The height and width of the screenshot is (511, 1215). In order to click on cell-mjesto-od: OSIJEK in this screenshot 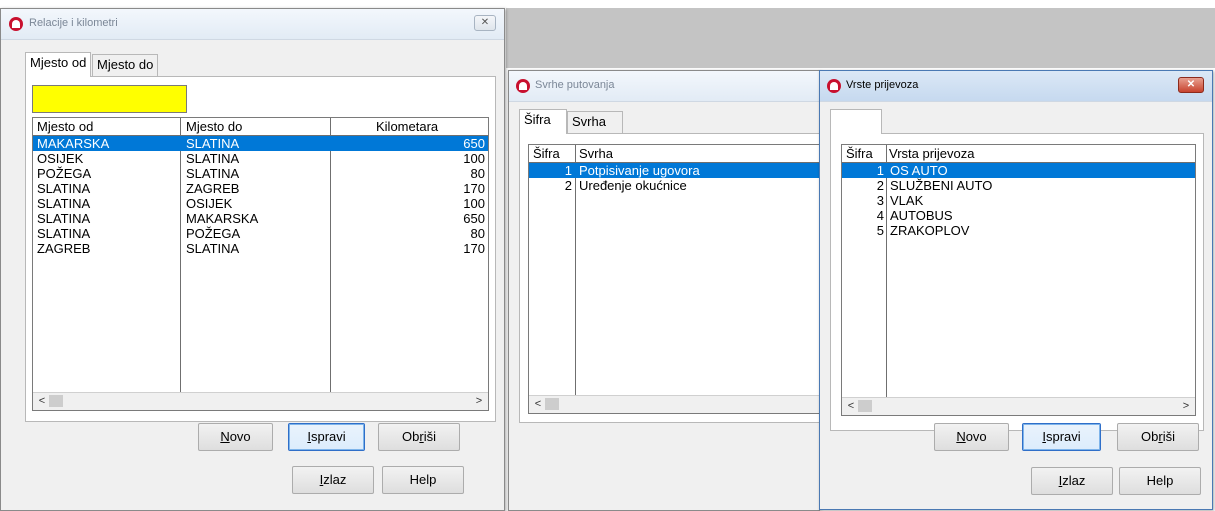, I will do `click(60, 158)`.